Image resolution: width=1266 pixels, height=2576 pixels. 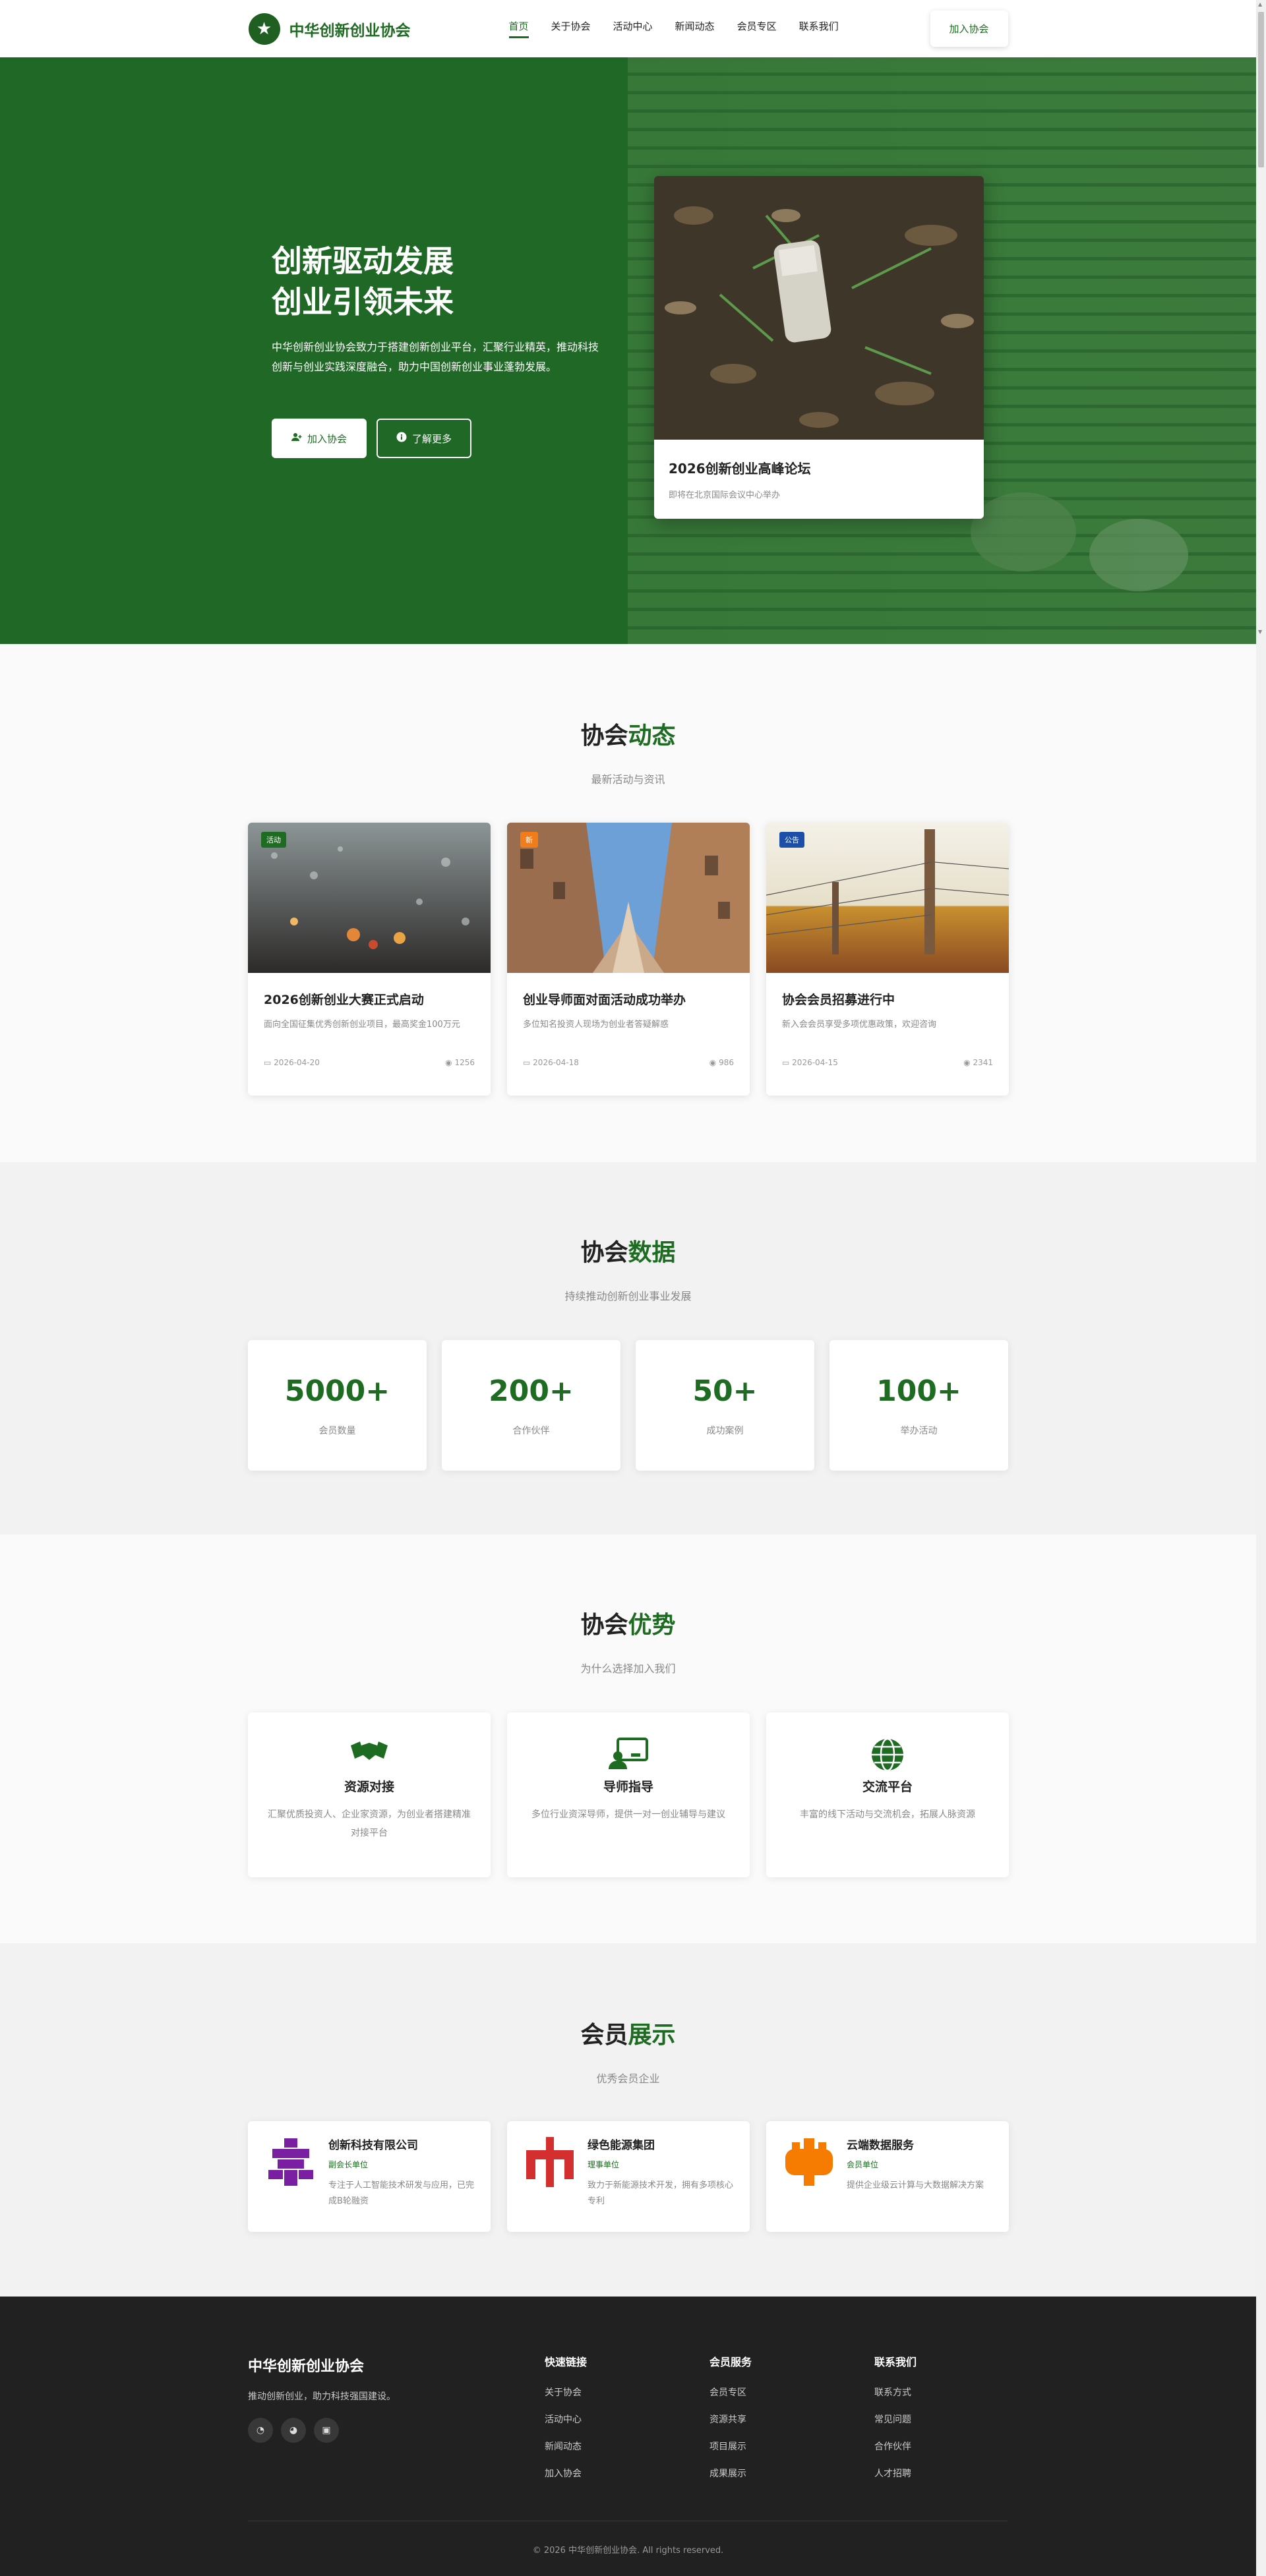 What do you see at coordinates (401, 2193) in the screenshot?
I see `member-desc: 专注于人工智能技术研发与应用，已完成B轮融资` at bounding box center [401, 2193].